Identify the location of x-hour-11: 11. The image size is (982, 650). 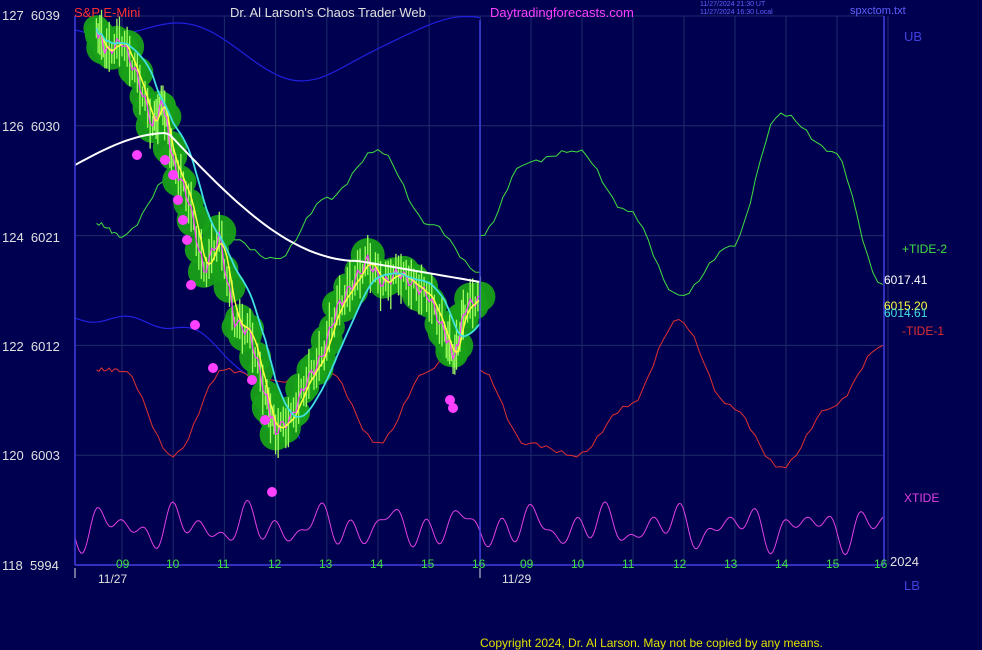
(223, 564).